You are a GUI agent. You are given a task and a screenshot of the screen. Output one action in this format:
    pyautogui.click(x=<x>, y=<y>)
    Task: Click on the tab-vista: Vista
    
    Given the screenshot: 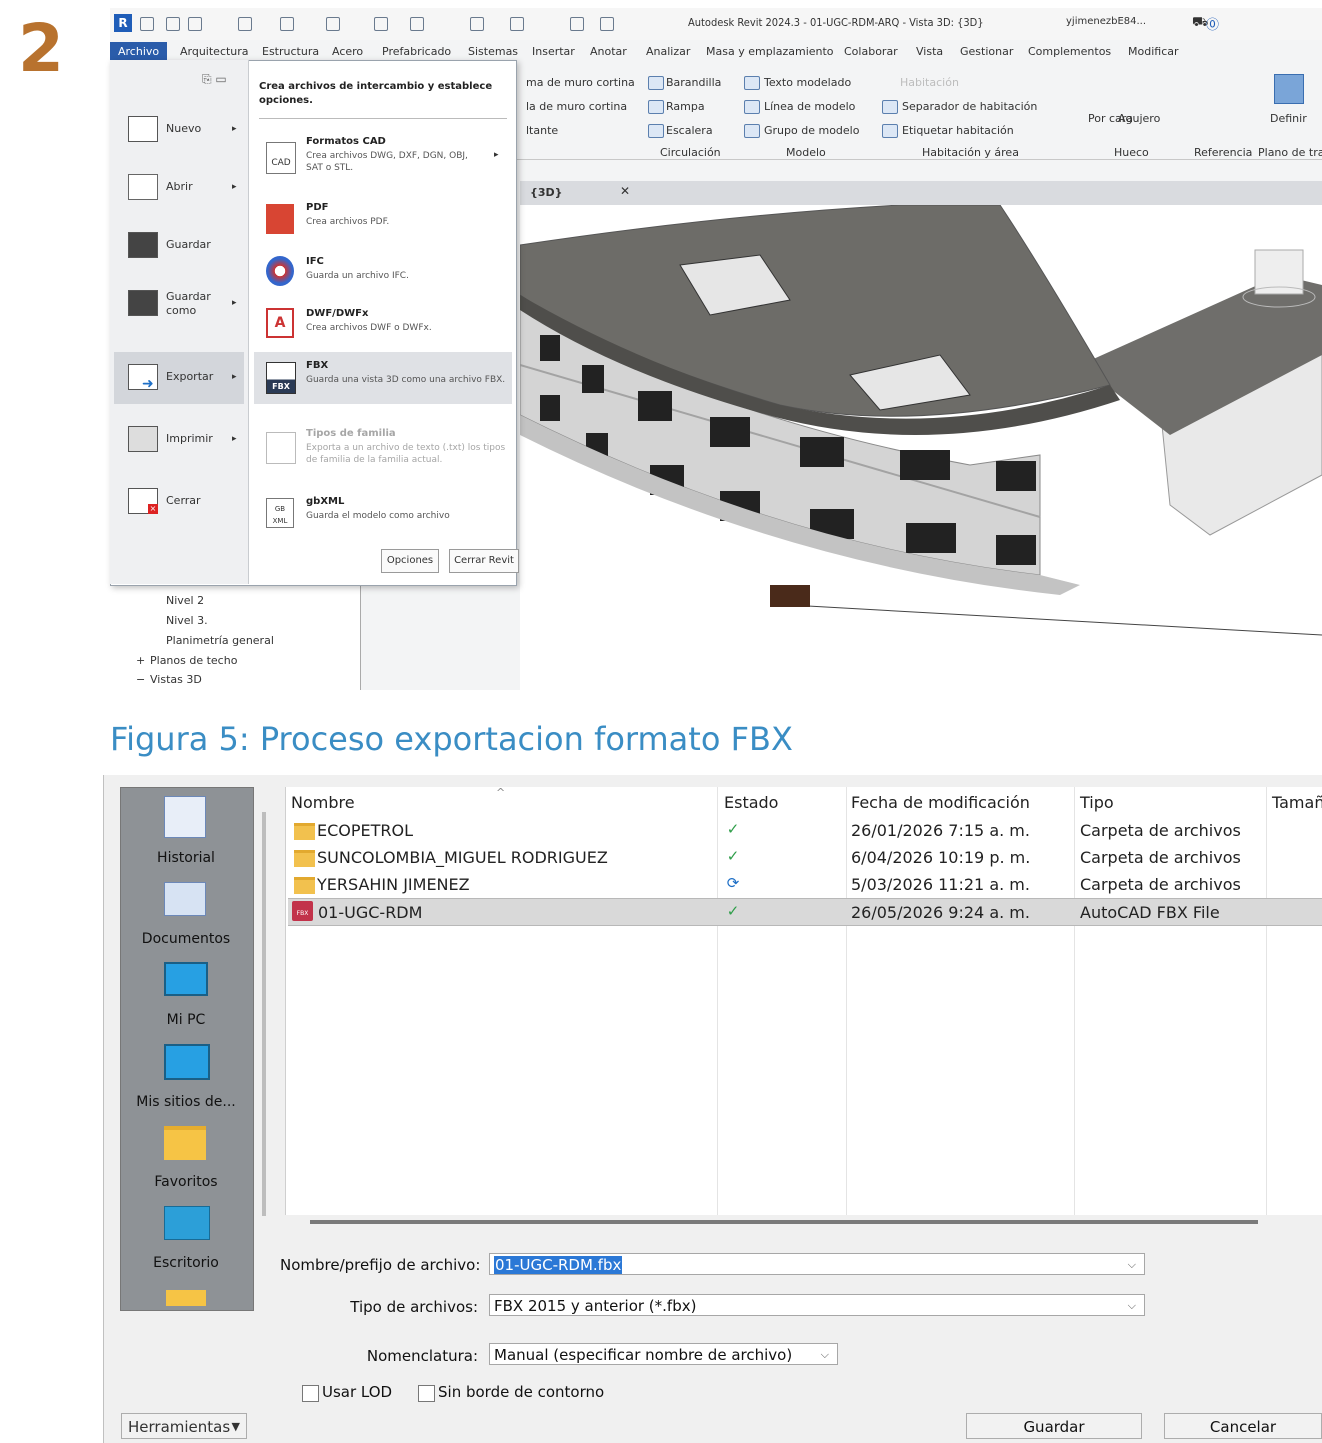 What is the action you would take?
    pyautogui.click(x=929, y=51)
    